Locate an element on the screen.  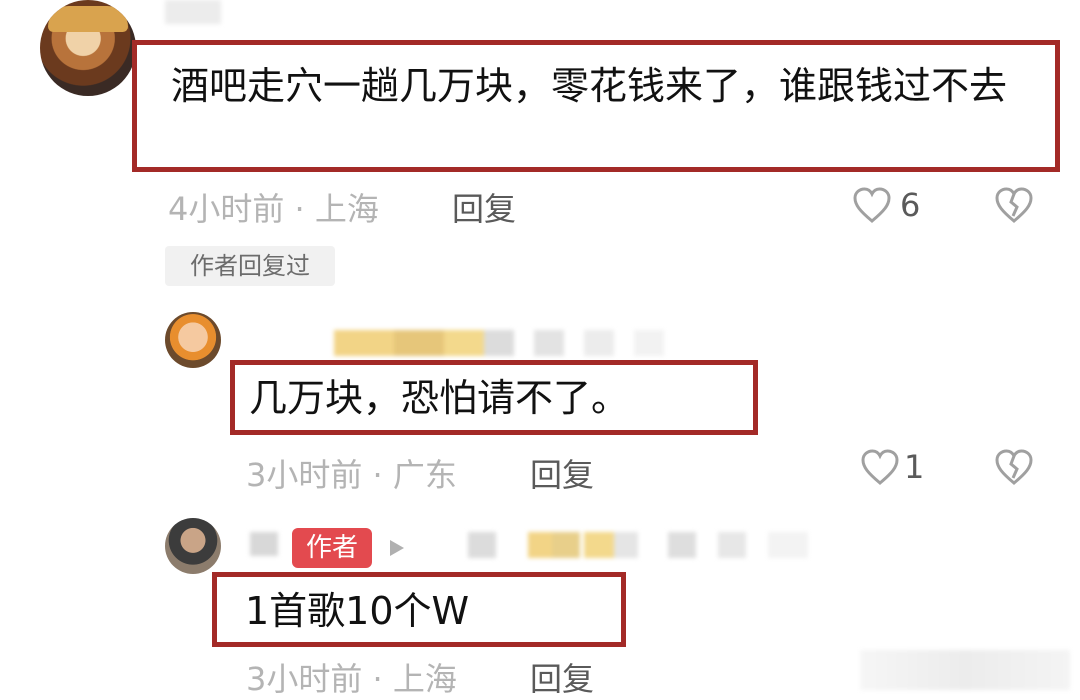
commenter-avatar is located at coordinates (88, 48).